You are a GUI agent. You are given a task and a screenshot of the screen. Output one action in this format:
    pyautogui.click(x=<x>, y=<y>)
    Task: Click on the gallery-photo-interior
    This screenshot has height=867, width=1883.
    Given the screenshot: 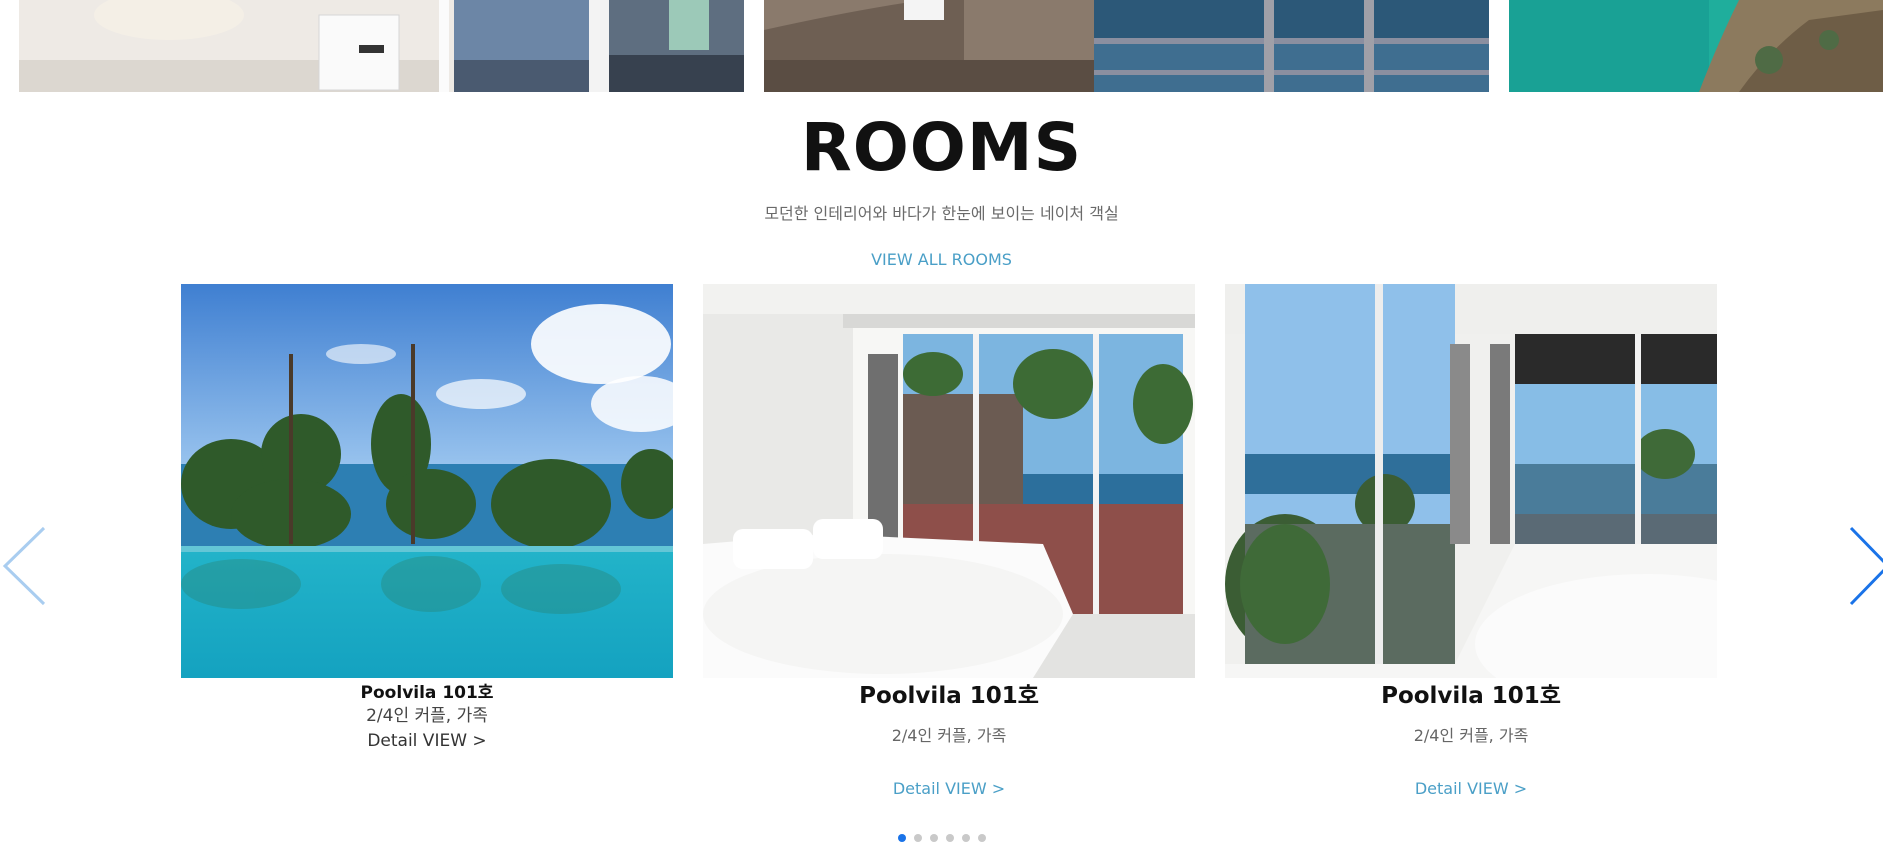 What is the action you would take?
    pyautogui.click(x=381, y=46)
    